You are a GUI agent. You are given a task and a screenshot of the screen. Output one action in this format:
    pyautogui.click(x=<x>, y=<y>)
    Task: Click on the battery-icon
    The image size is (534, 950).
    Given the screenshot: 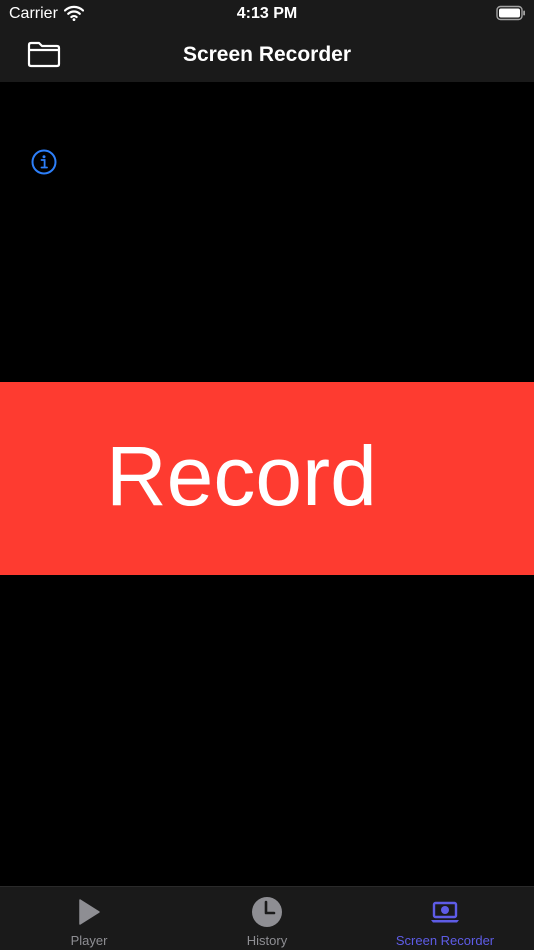 What is the action you would take?
    pyautogui.click(x=510, y=13)
    